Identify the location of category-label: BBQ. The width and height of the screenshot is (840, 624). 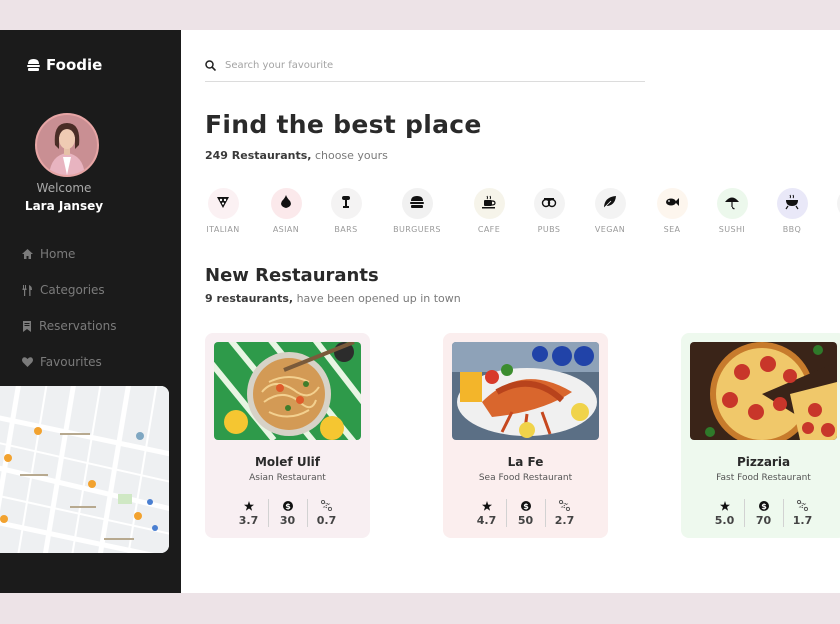
(792, 229).